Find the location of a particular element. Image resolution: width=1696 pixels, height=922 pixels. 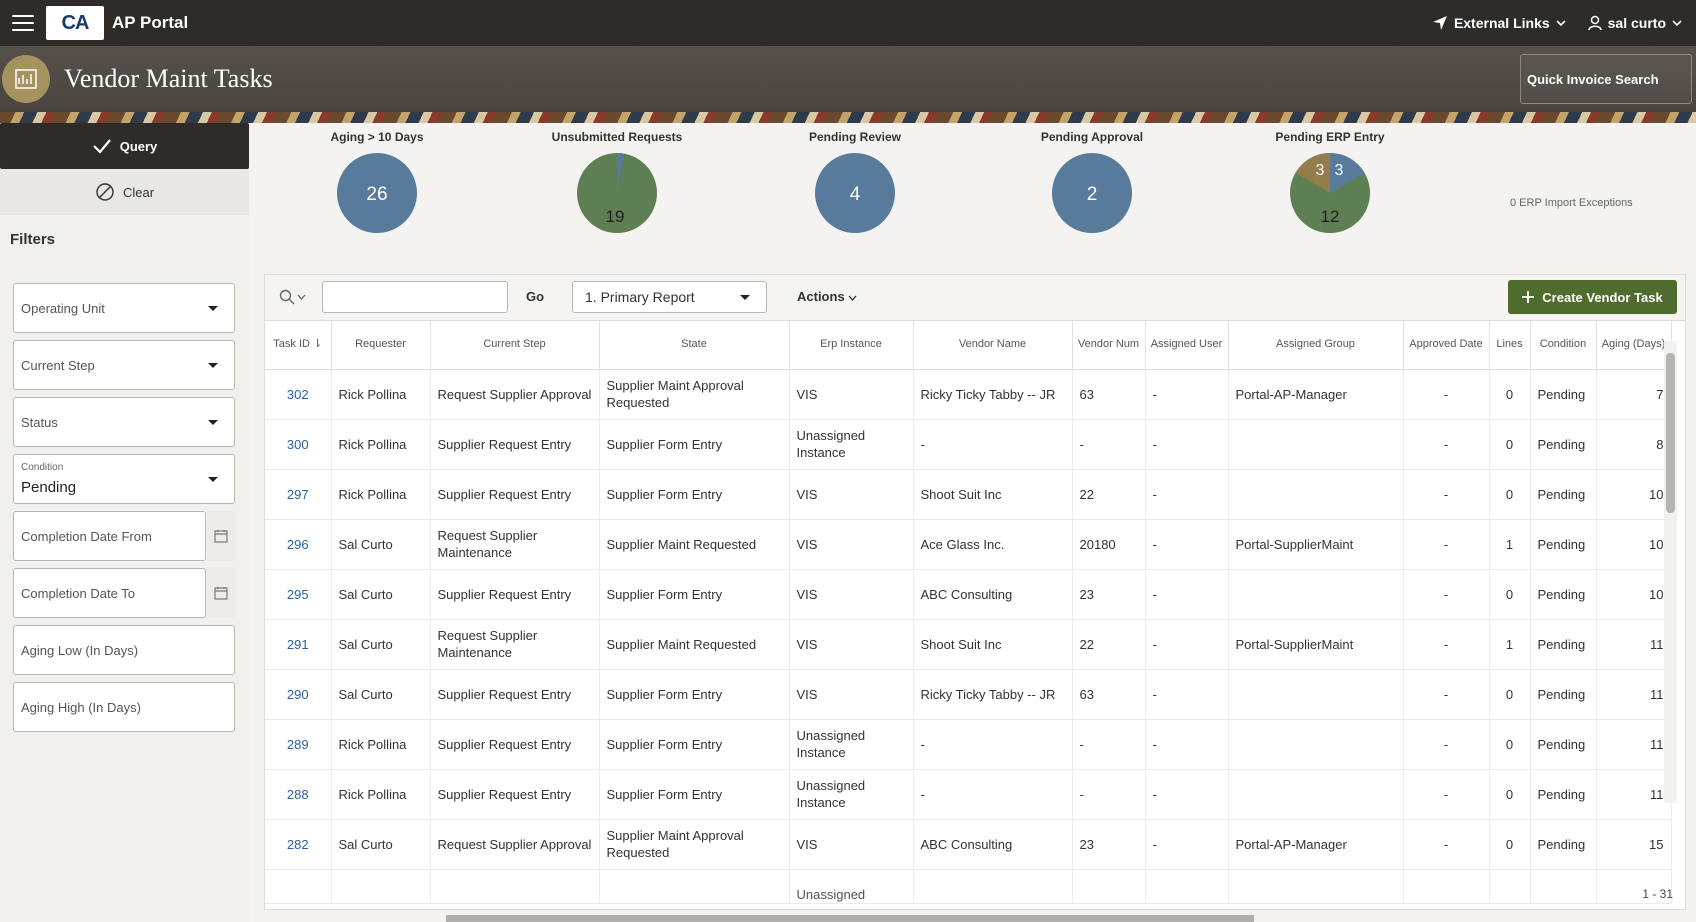

cell-assigned-group: Portal-SupplierMaint is located at coordinates (1316, 544).